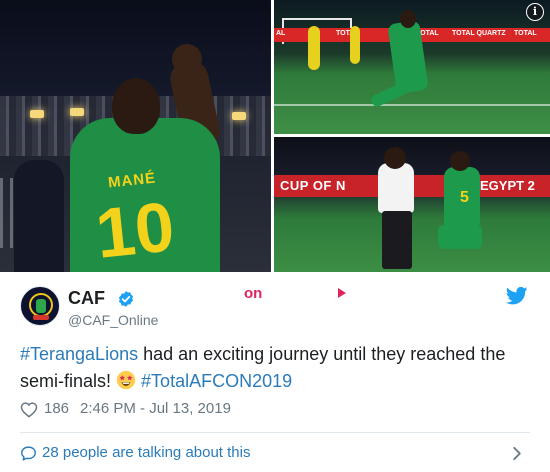  What do you see at coordinates (135, 229) in the screenshot?
I see `jersey-number: 10` at bounding box center [135, 229].